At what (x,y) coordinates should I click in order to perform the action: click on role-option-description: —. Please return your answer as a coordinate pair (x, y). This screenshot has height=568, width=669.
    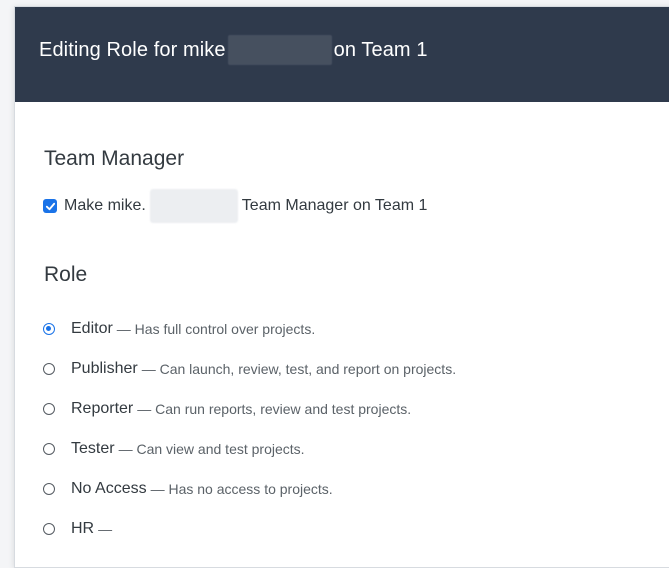
    Looking at the image, I should click on (105, 529).